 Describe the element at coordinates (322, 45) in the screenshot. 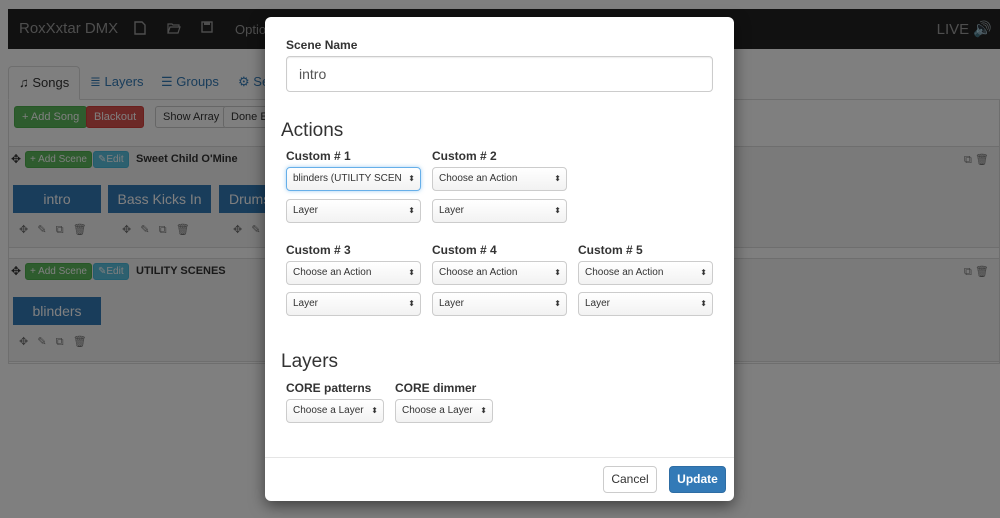

I see `scene-name-label: Scene Name` at that location.